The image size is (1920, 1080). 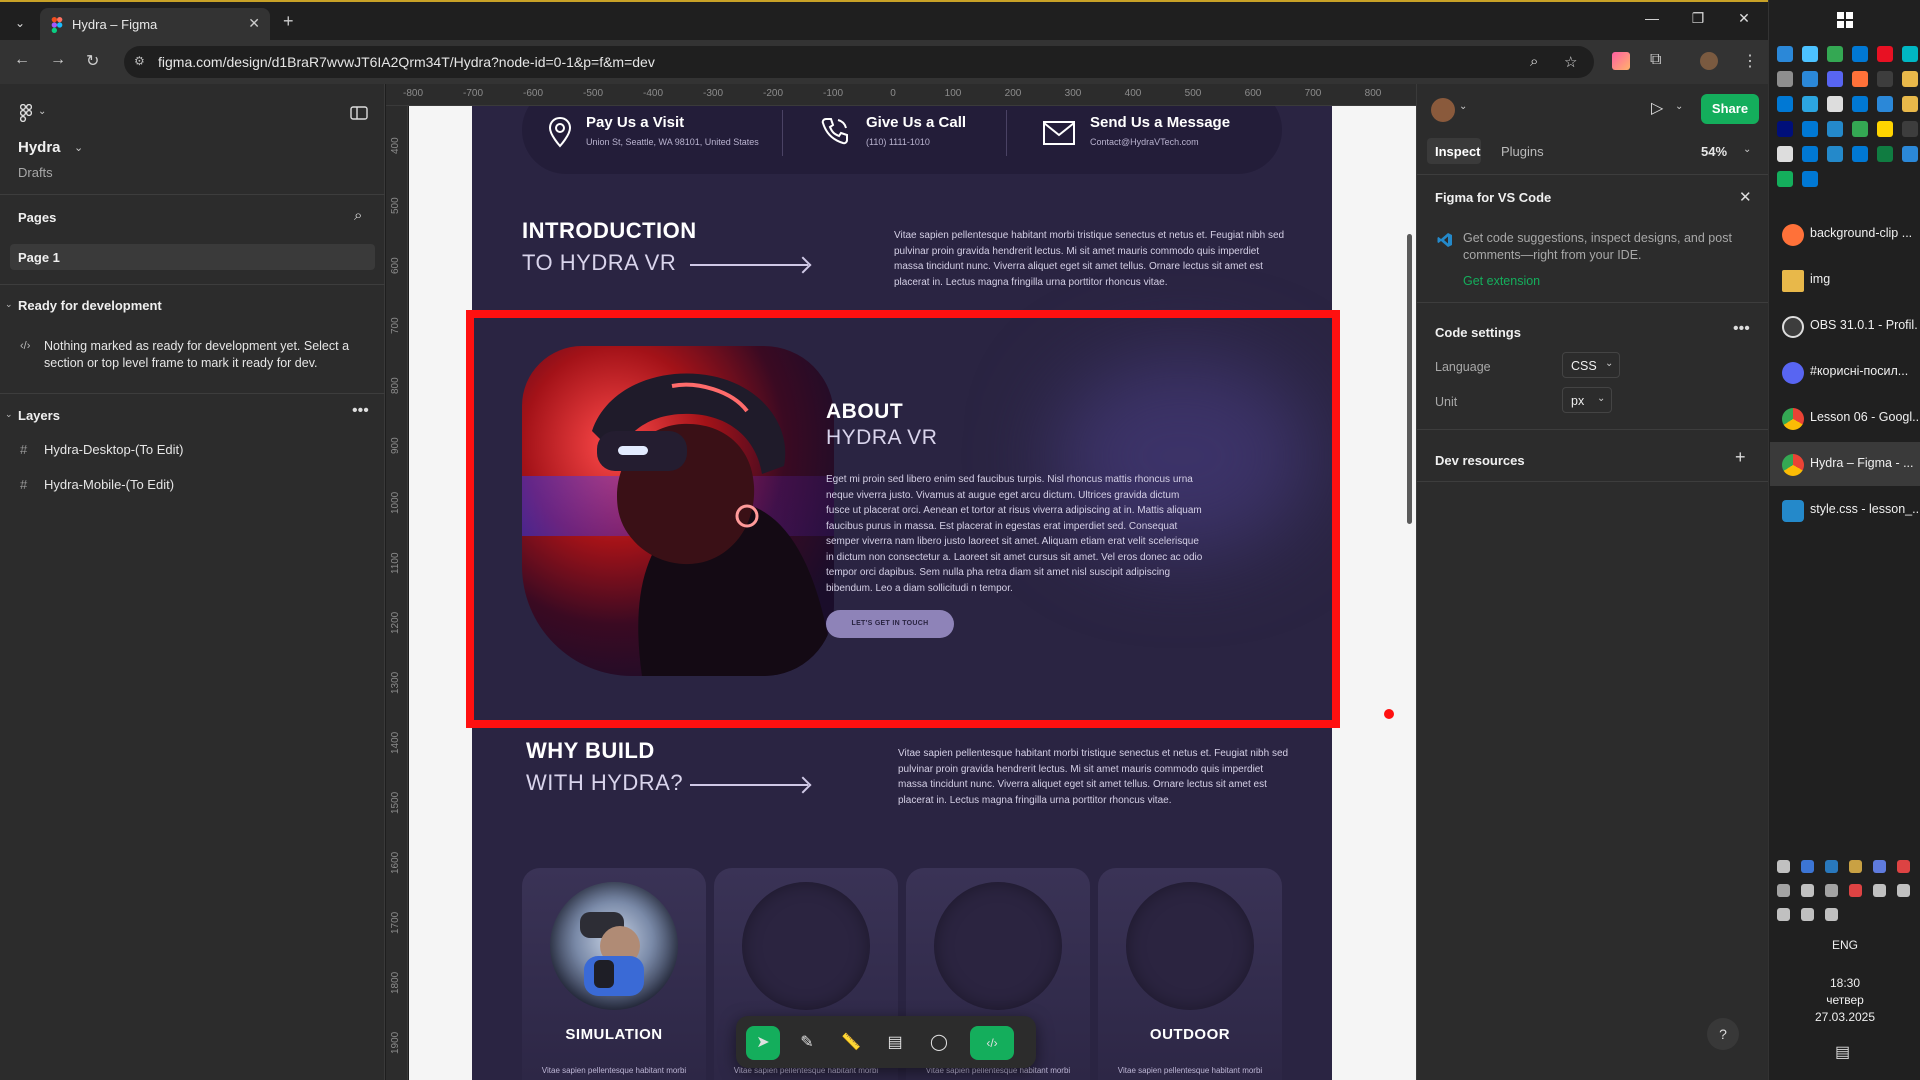 What do you see at coordinates (78, 147) in the screenshot?
I see `project-chevron-icon: ⌄` at bounding box center [78, 147].